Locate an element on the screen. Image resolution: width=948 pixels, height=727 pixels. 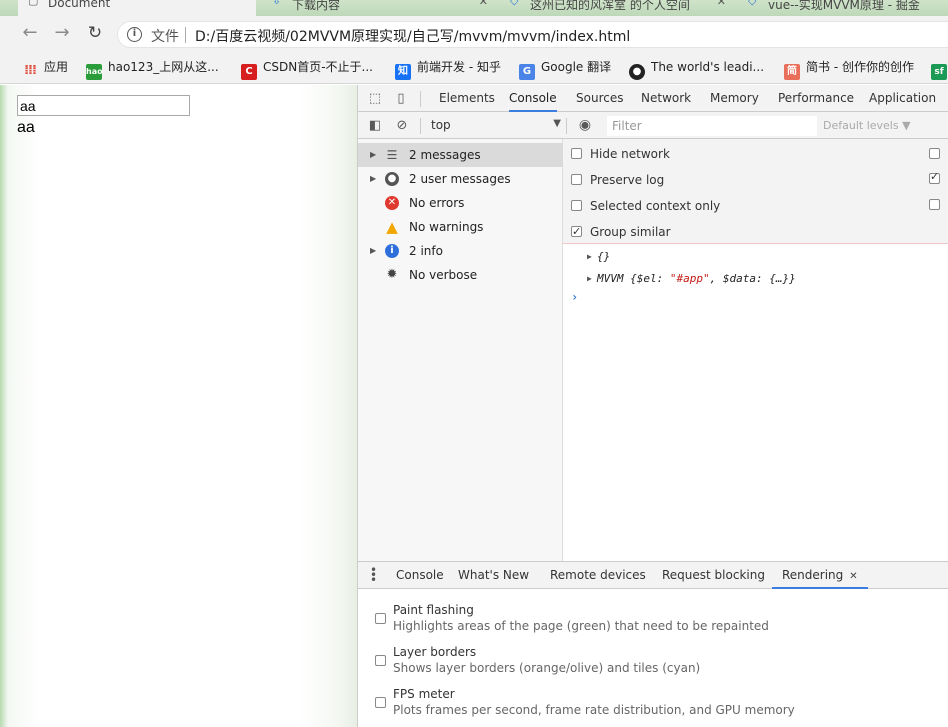
browser-tab-downloads: ⇩ 下载内容 ✕ is located at coordinates (379, 8).